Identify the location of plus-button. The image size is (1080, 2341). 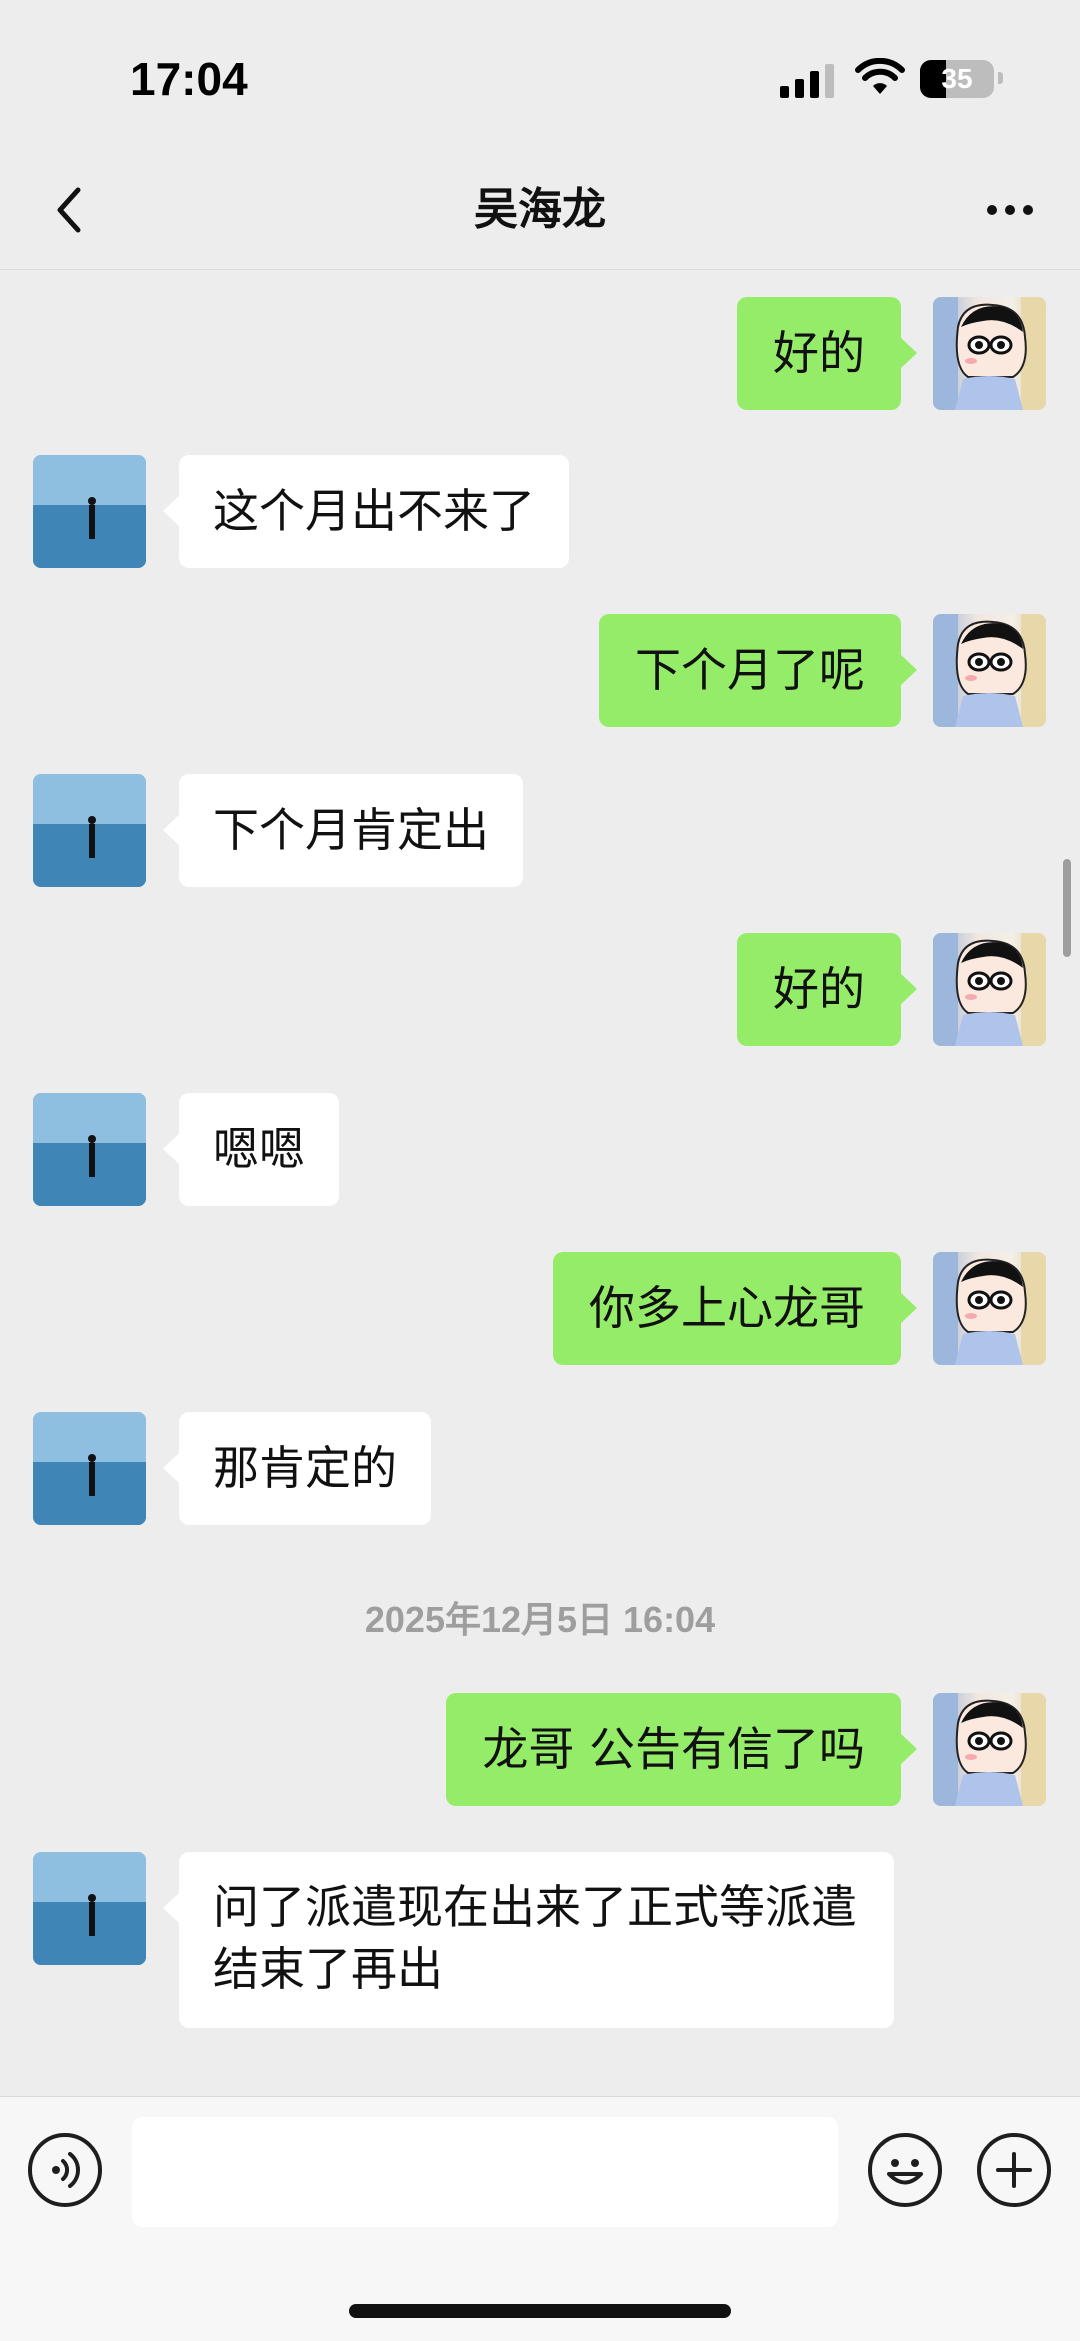
(1014, 2170).